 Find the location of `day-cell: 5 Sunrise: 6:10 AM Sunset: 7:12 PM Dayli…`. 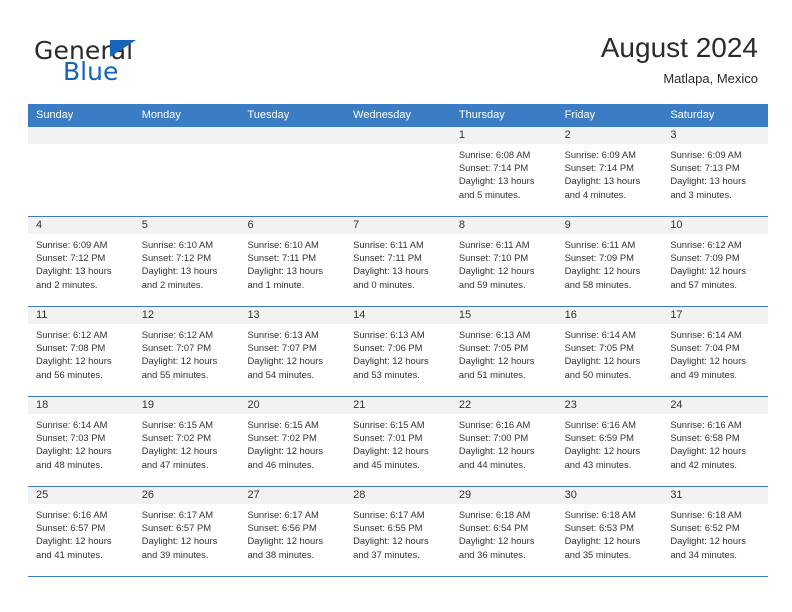

day-cell: 5 Sunrise: 6:10 AM Sunset: 7:12 PM Dayli… is located at coordinates (186, 261).